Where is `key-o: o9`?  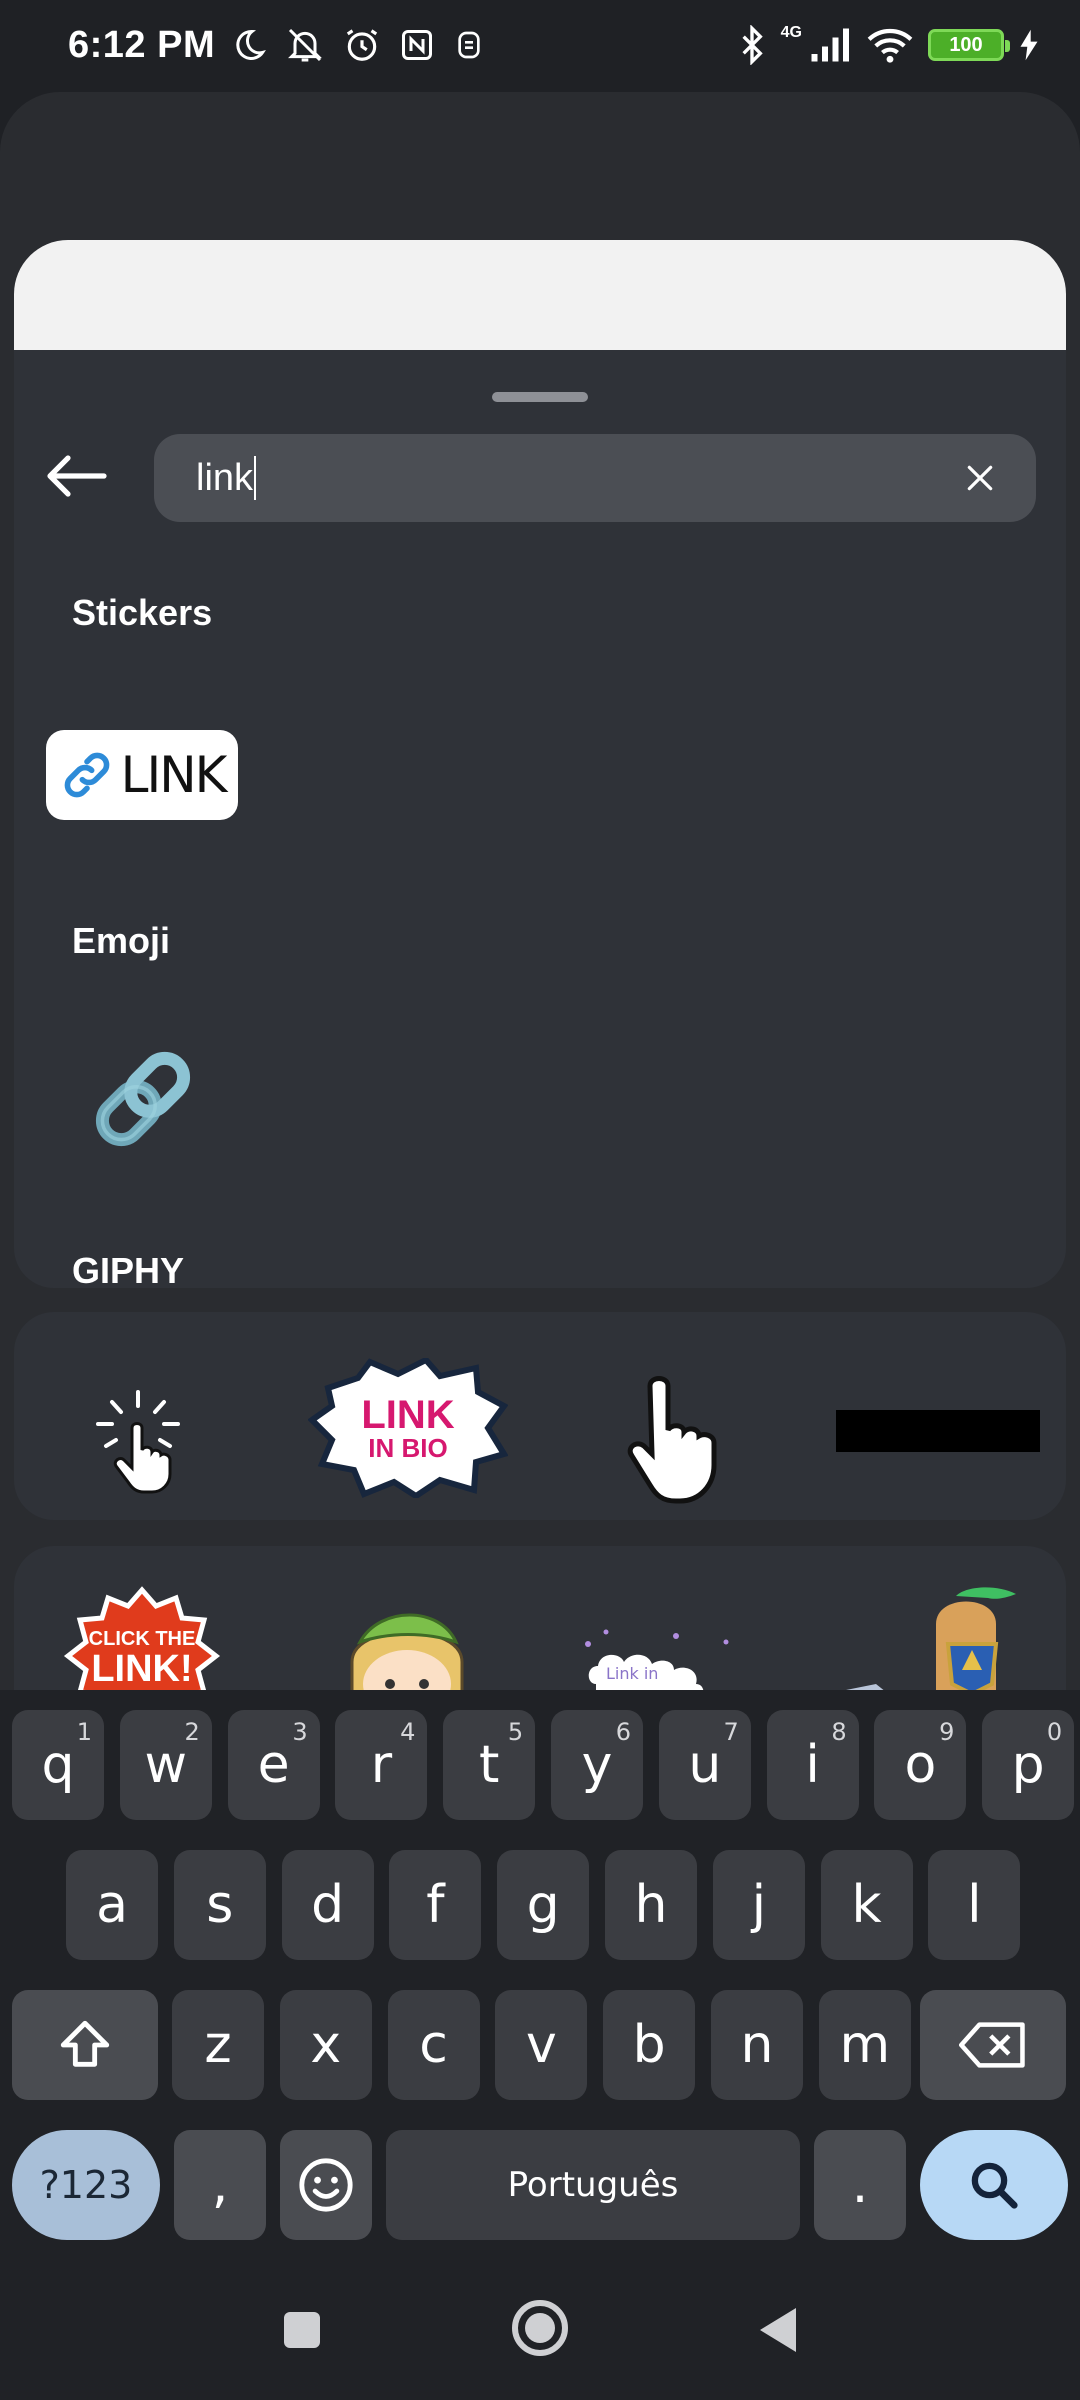 key-o: o9 is located at coordinates (920, 1765).